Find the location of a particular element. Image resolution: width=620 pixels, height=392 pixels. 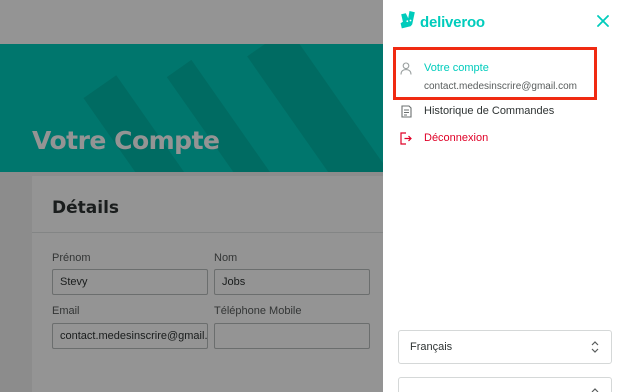

language-select-value: Français is located at coordinates (431, 347).